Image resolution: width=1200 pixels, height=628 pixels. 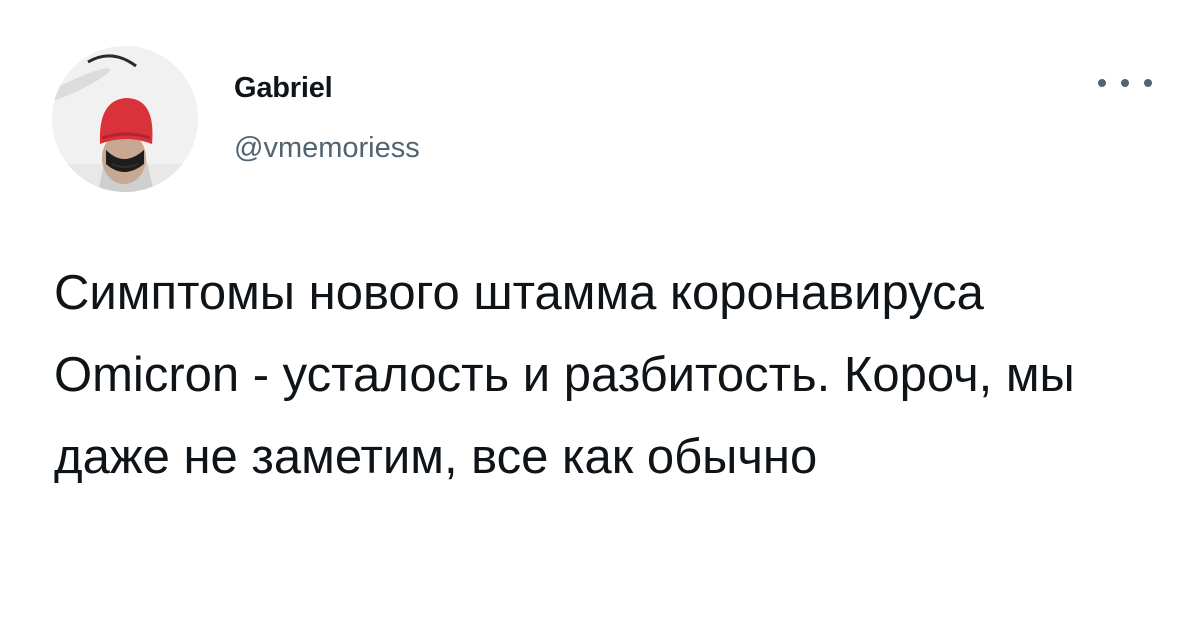 What do you see at coordinates (327, 148) in the screenshot?
I see `author-handle: @vmemoriess` at bounding box center [327, 148].